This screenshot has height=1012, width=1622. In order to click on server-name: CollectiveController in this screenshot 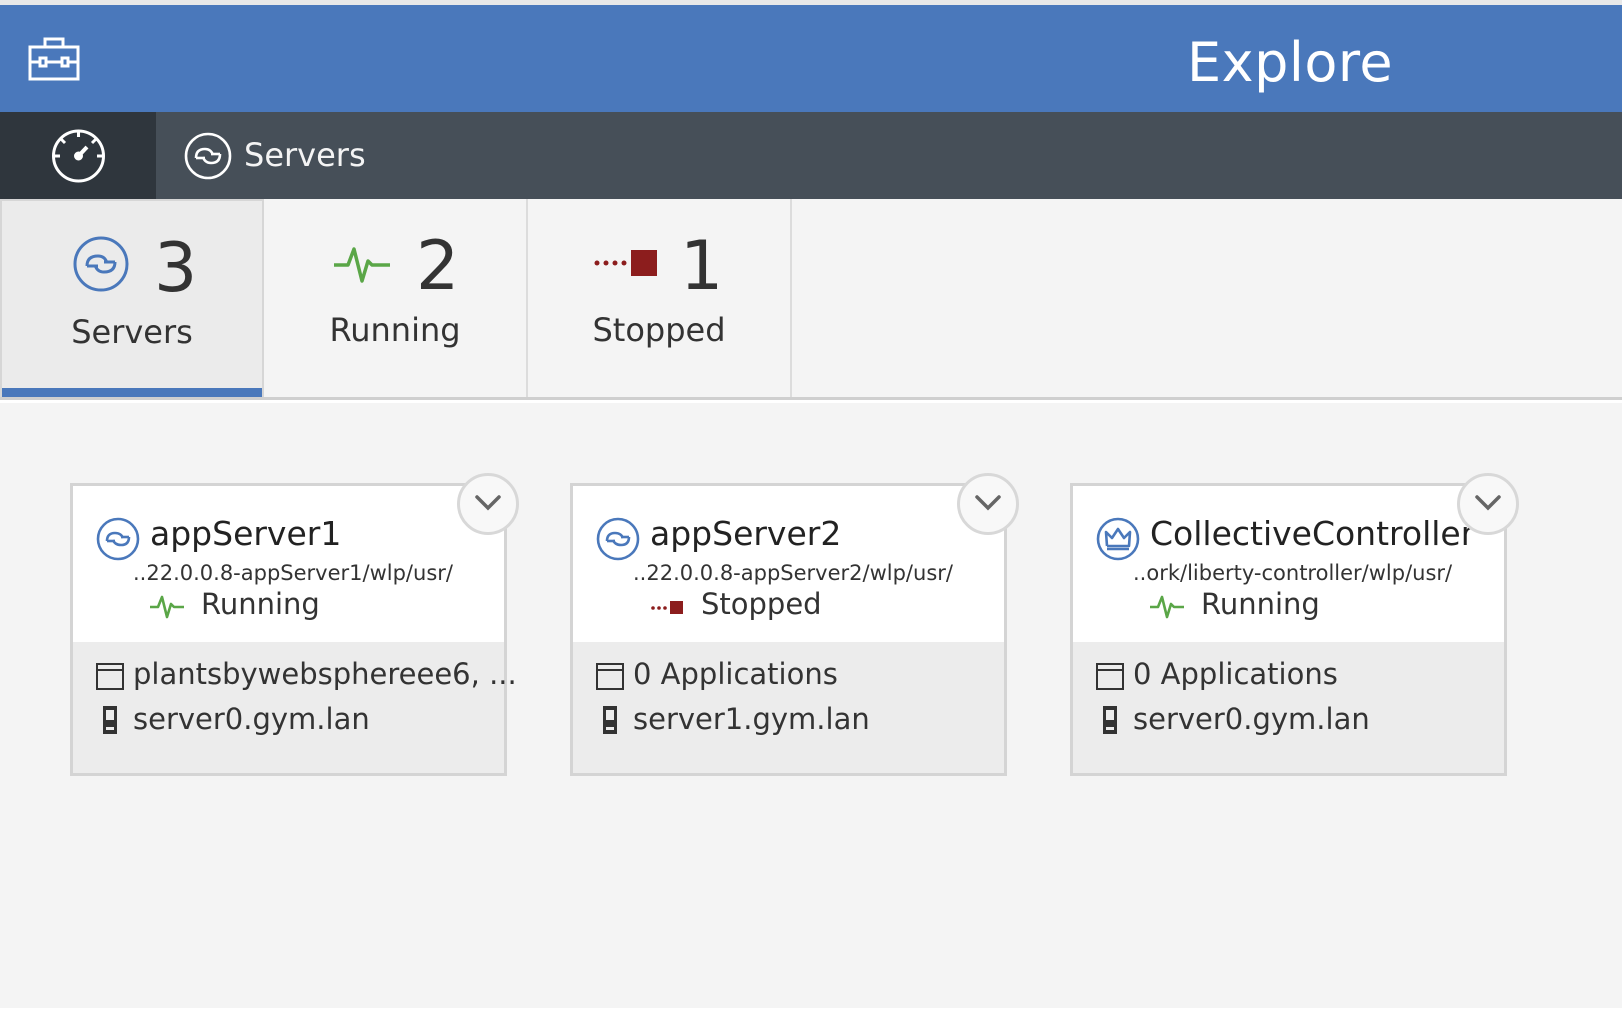, I will do `click(1312, 533)`.